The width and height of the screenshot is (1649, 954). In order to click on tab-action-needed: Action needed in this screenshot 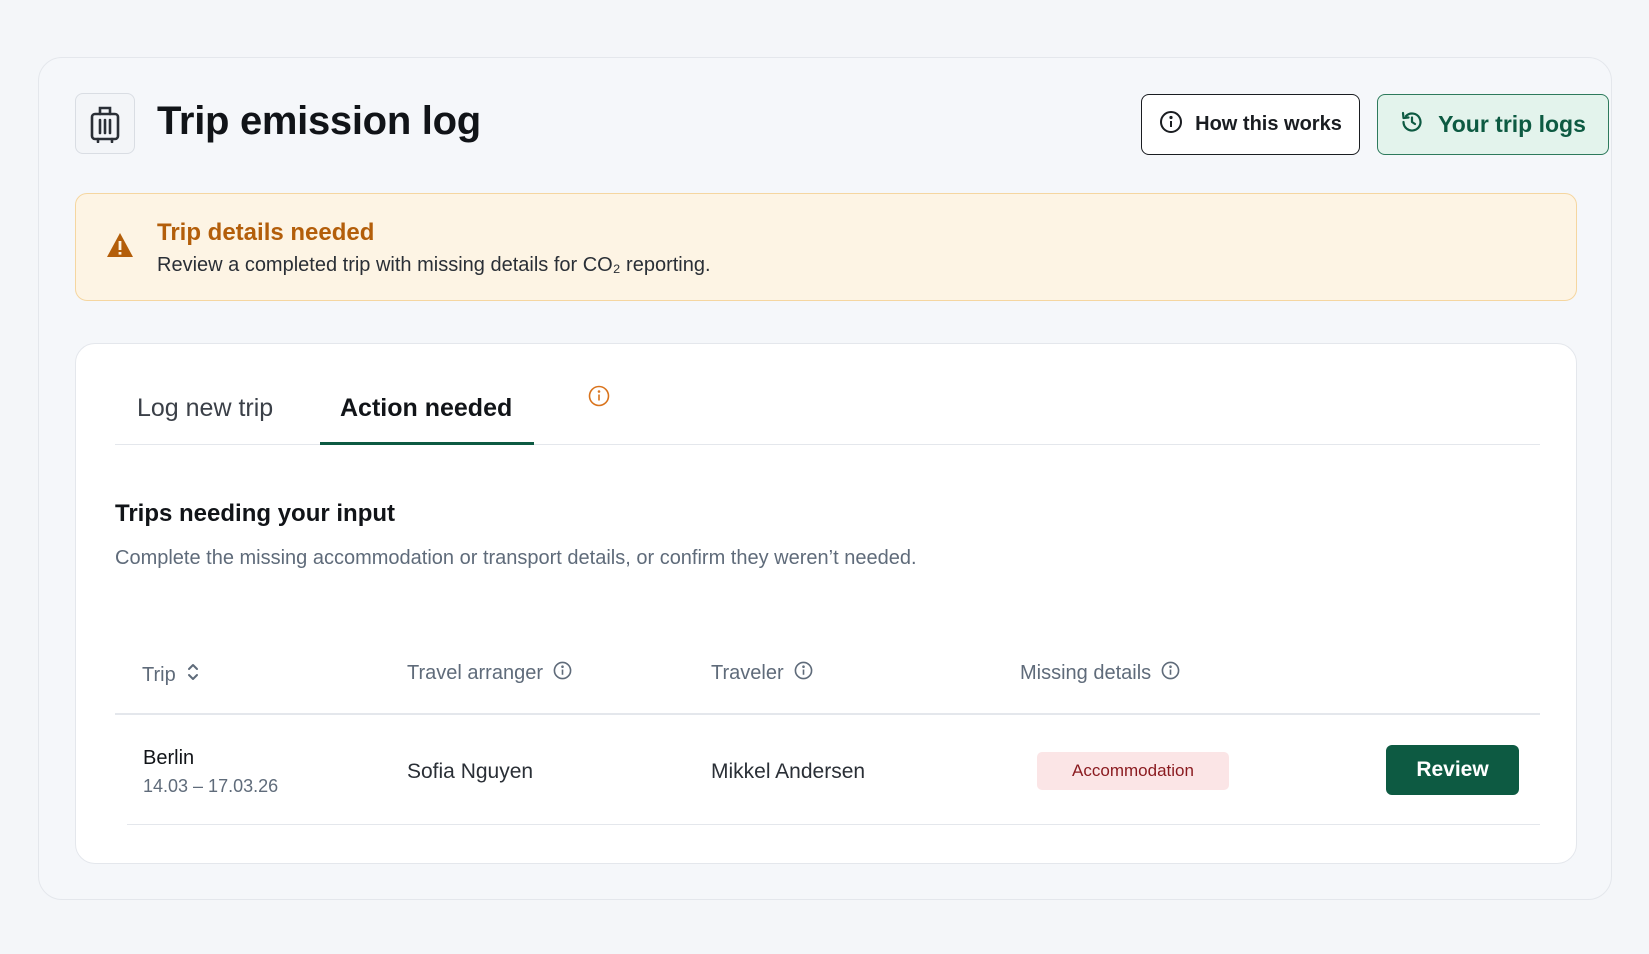, I will do `click(426, 408)`.